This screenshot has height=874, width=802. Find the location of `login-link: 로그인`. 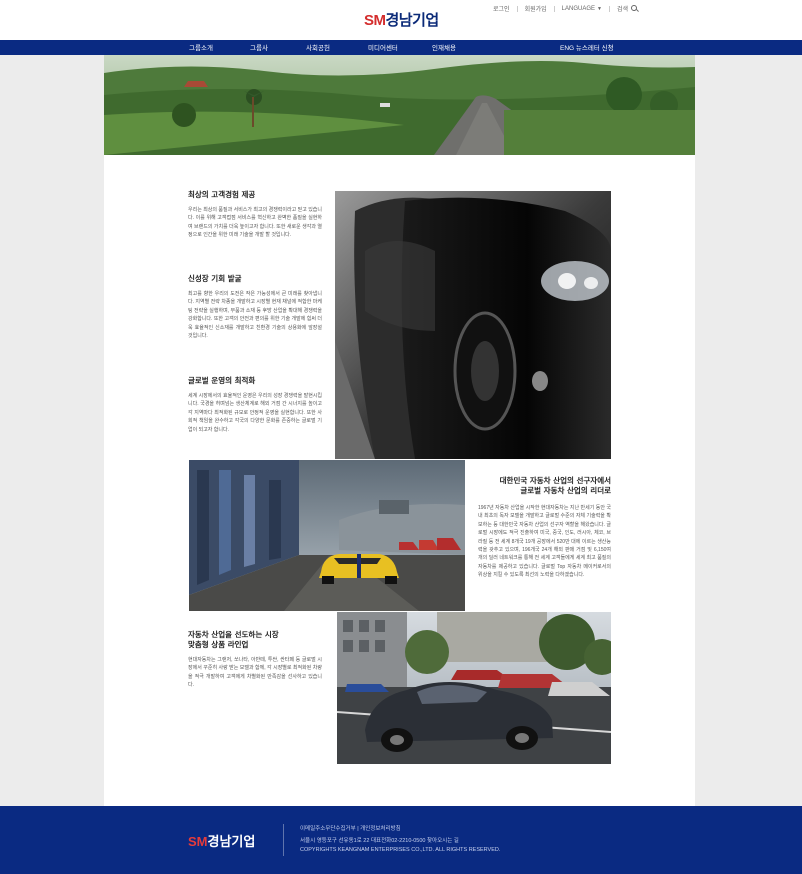

login-link: 로그인 is located at coordinates (501, 8).